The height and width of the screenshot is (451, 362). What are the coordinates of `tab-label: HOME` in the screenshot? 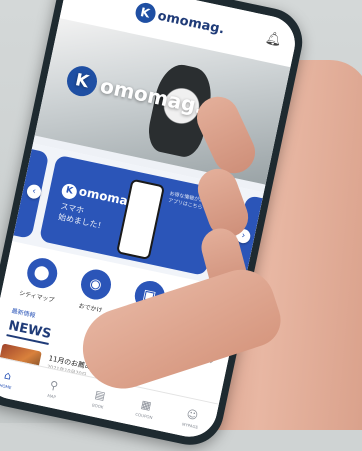 It's located at (6, 386).